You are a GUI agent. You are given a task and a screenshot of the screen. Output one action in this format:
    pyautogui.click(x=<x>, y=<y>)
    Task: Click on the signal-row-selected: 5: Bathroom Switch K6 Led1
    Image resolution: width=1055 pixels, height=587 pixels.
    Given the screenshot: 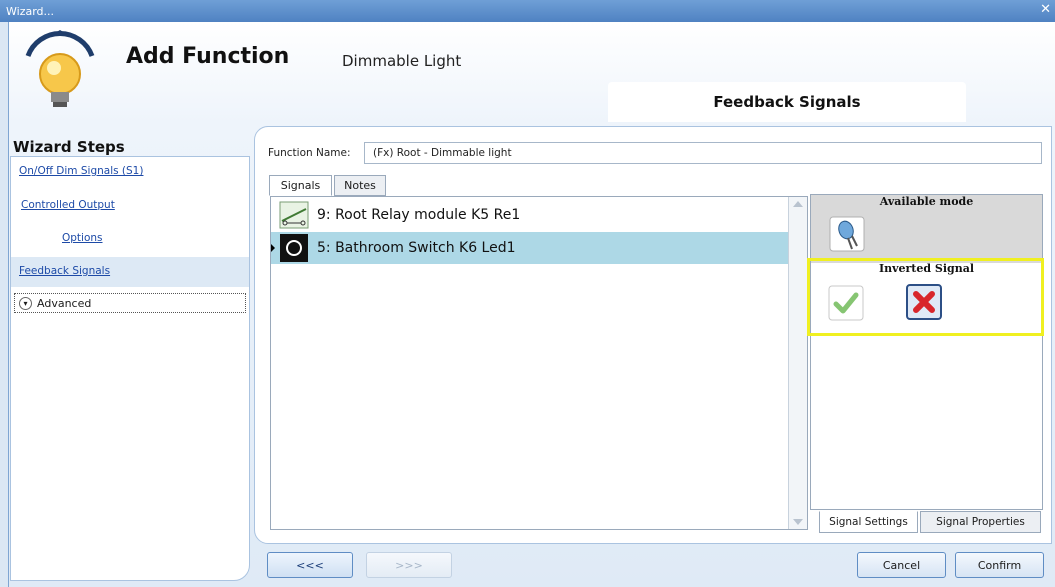 What is the action you would take?
    pyautogui.click(x=530, y=248)
    